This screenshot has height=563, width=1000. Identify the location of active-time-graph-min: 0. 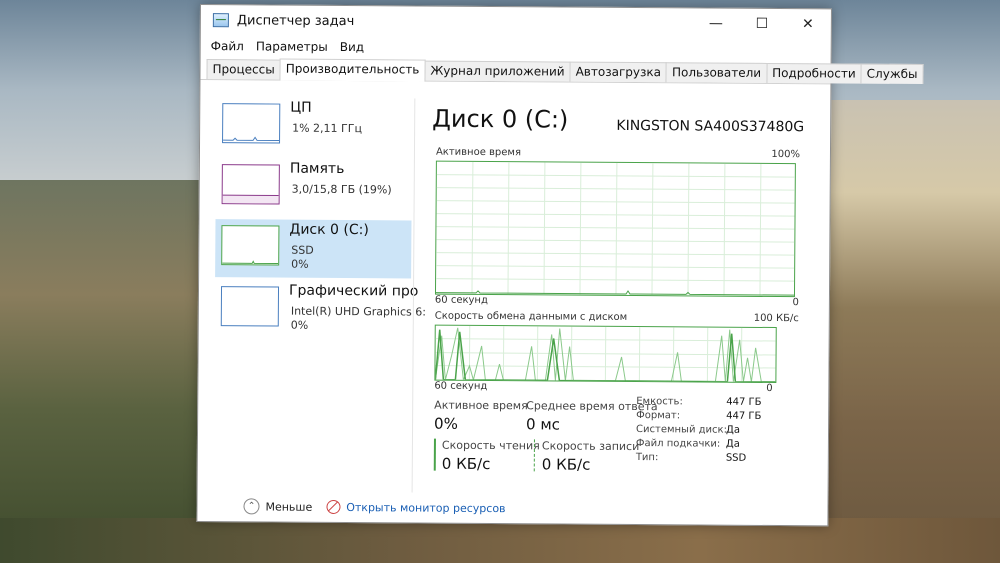
(795, 303).